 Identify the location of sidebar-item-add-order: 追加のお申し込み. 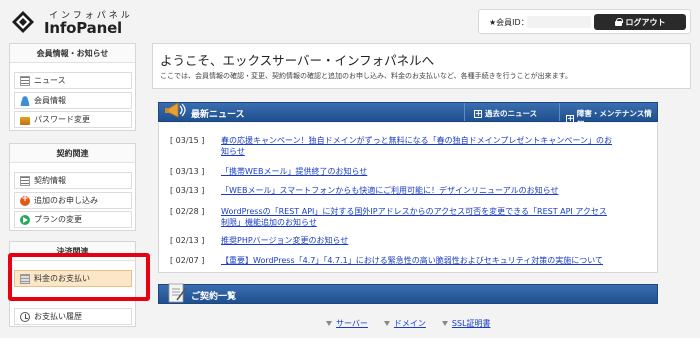
(73, 200).